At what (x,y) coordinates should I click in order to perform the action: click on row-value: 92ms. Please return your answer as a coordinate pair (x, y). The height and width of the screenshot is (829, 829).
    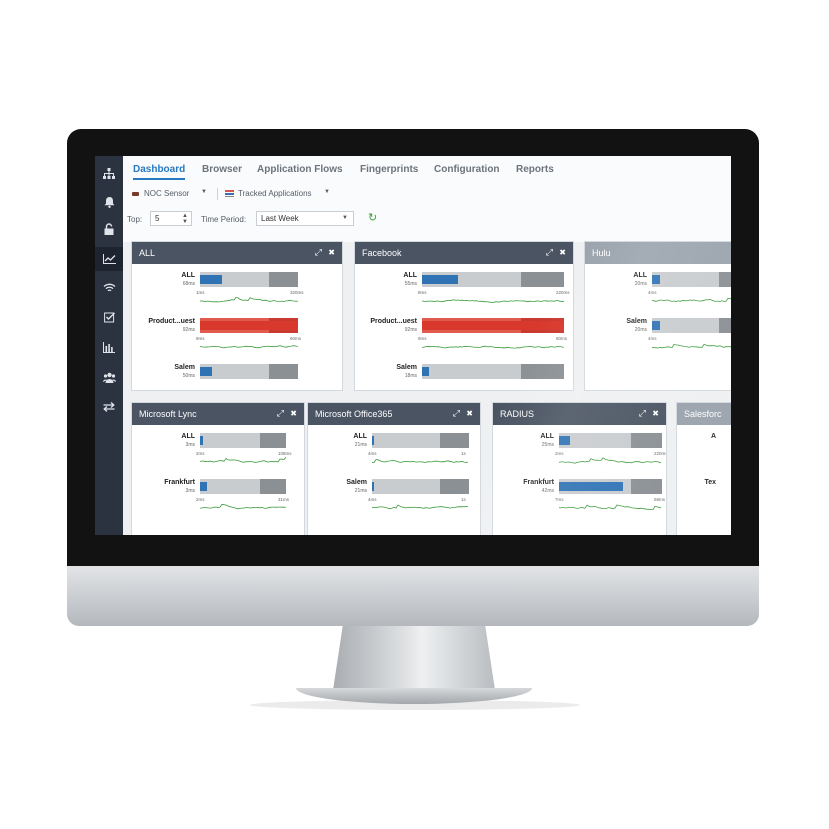
    Looking at the image, I should click on (410, 330).